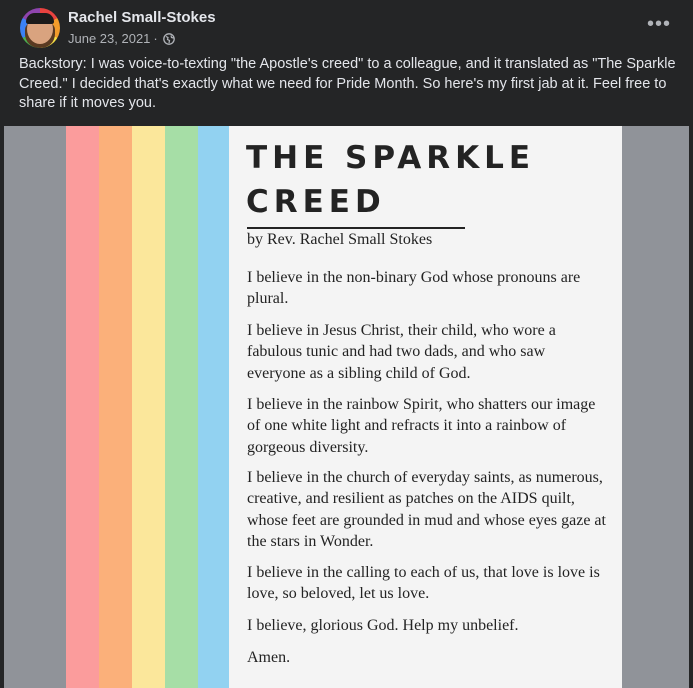  Describe the element at coordinates (40, 18) in the screenshot. I see `avatar-cap` at that location.